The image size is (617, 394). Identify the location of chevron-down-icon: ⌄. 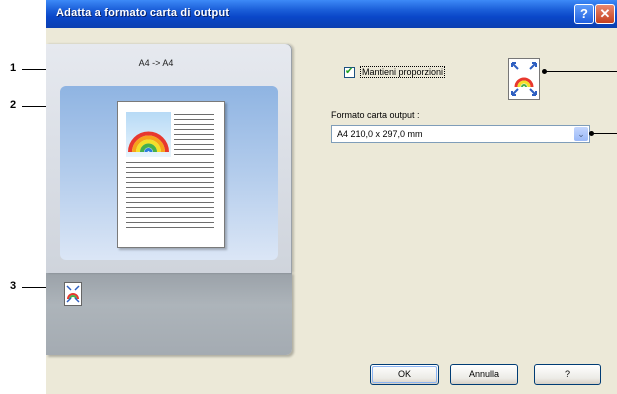
(581, 134).